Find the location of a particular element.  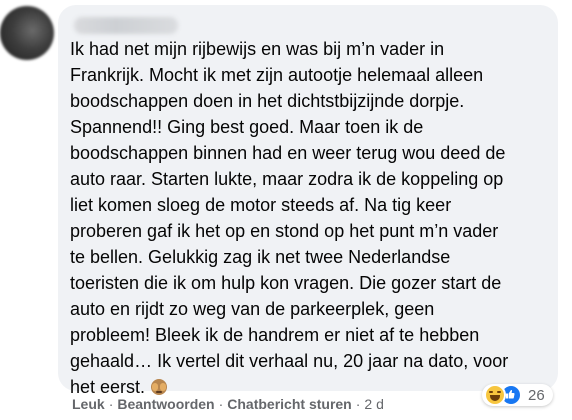

author-name-redacted is located at coordinates (126, 25).